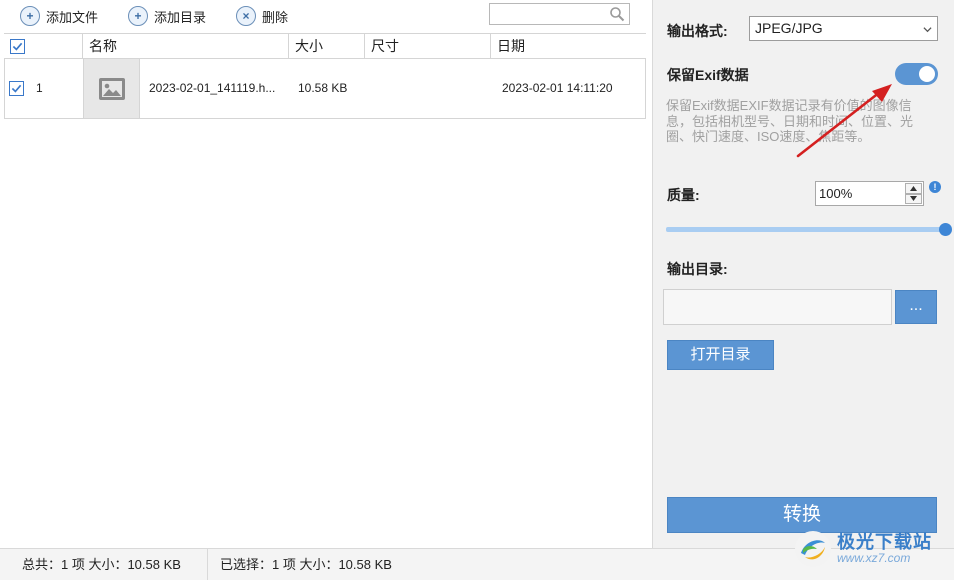 The image size is (954, 580). What do you see at coordinates (72, 17) in the screenshot?
I see `add-file-label: 添加文件` at bounding box center [72, 17].